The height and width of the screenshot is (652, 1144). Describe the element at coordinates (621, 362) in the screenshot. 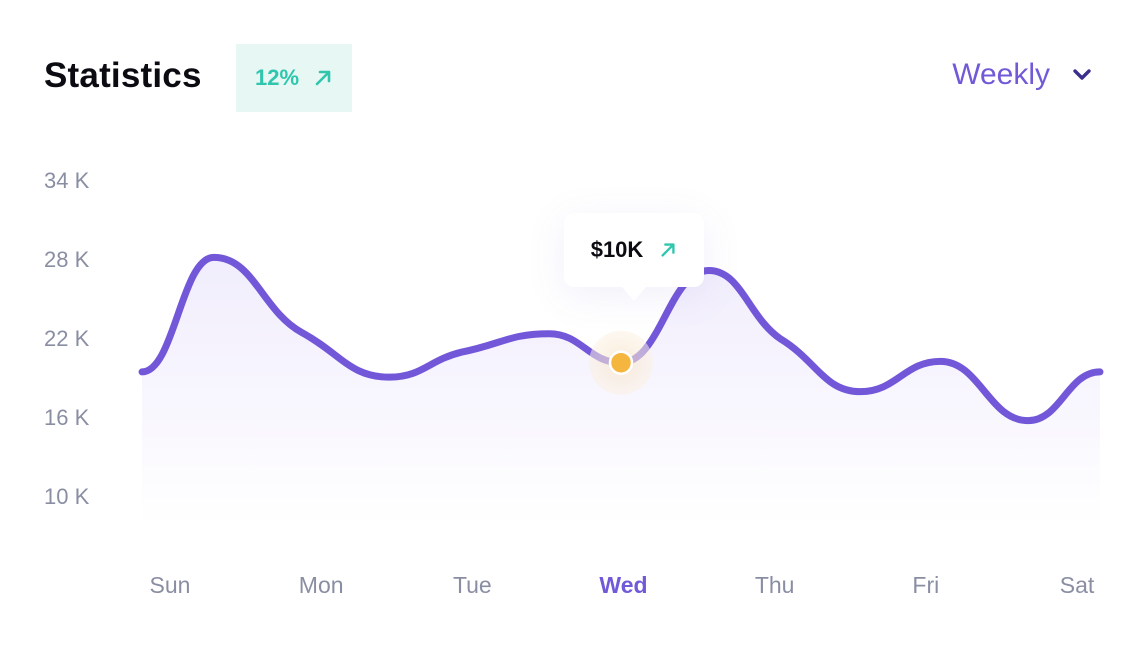

I see `highlight-point` at that location.